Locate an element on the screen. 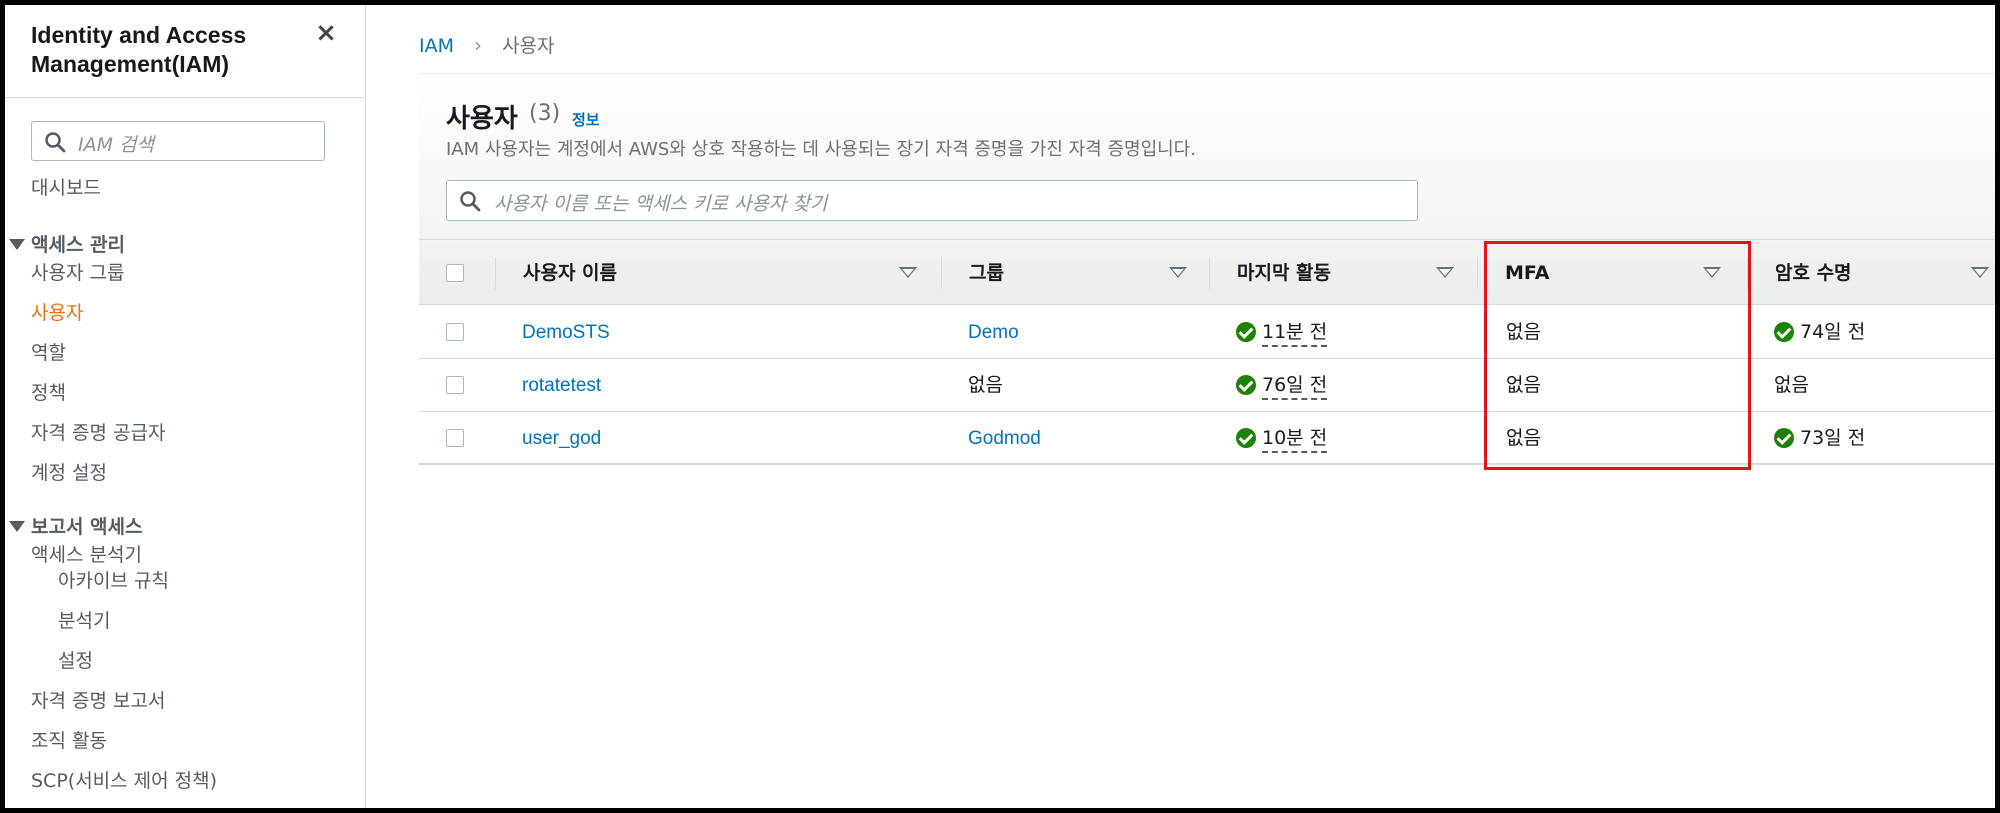 The width and height of the screenshot is (2000, 813). close-icon: × is located at coordinates (326, 33).